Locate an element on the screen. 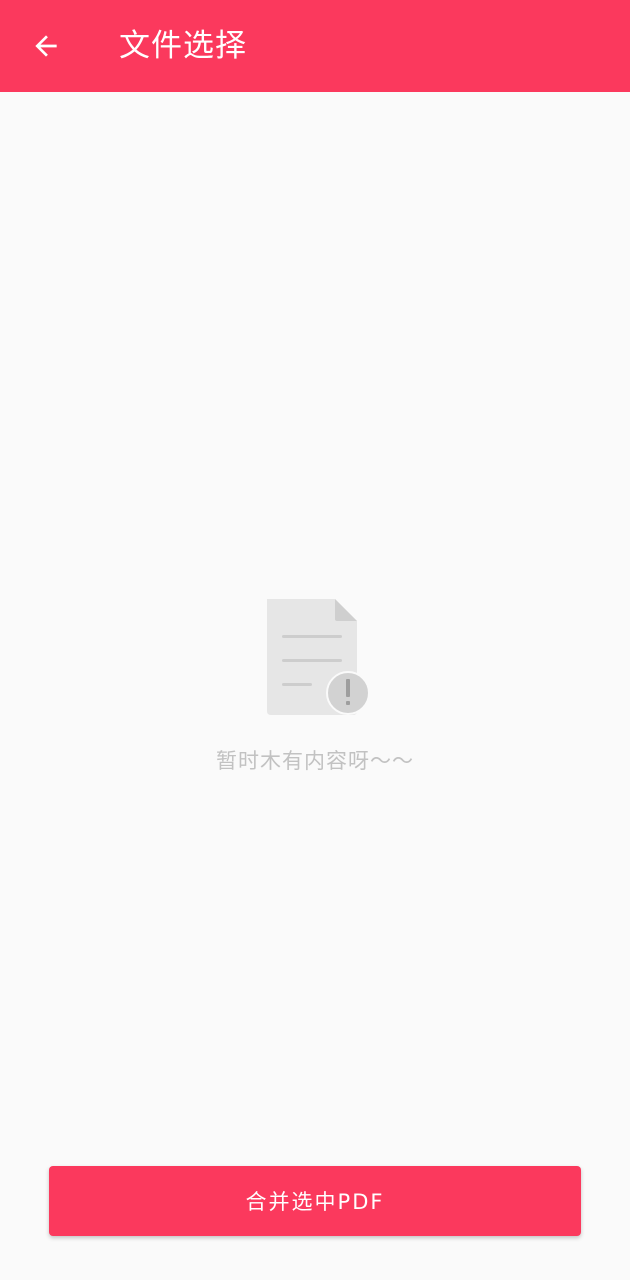 The image size is (630, 1280). app-bar: 文件选择 is located at coordinates (315, 46).